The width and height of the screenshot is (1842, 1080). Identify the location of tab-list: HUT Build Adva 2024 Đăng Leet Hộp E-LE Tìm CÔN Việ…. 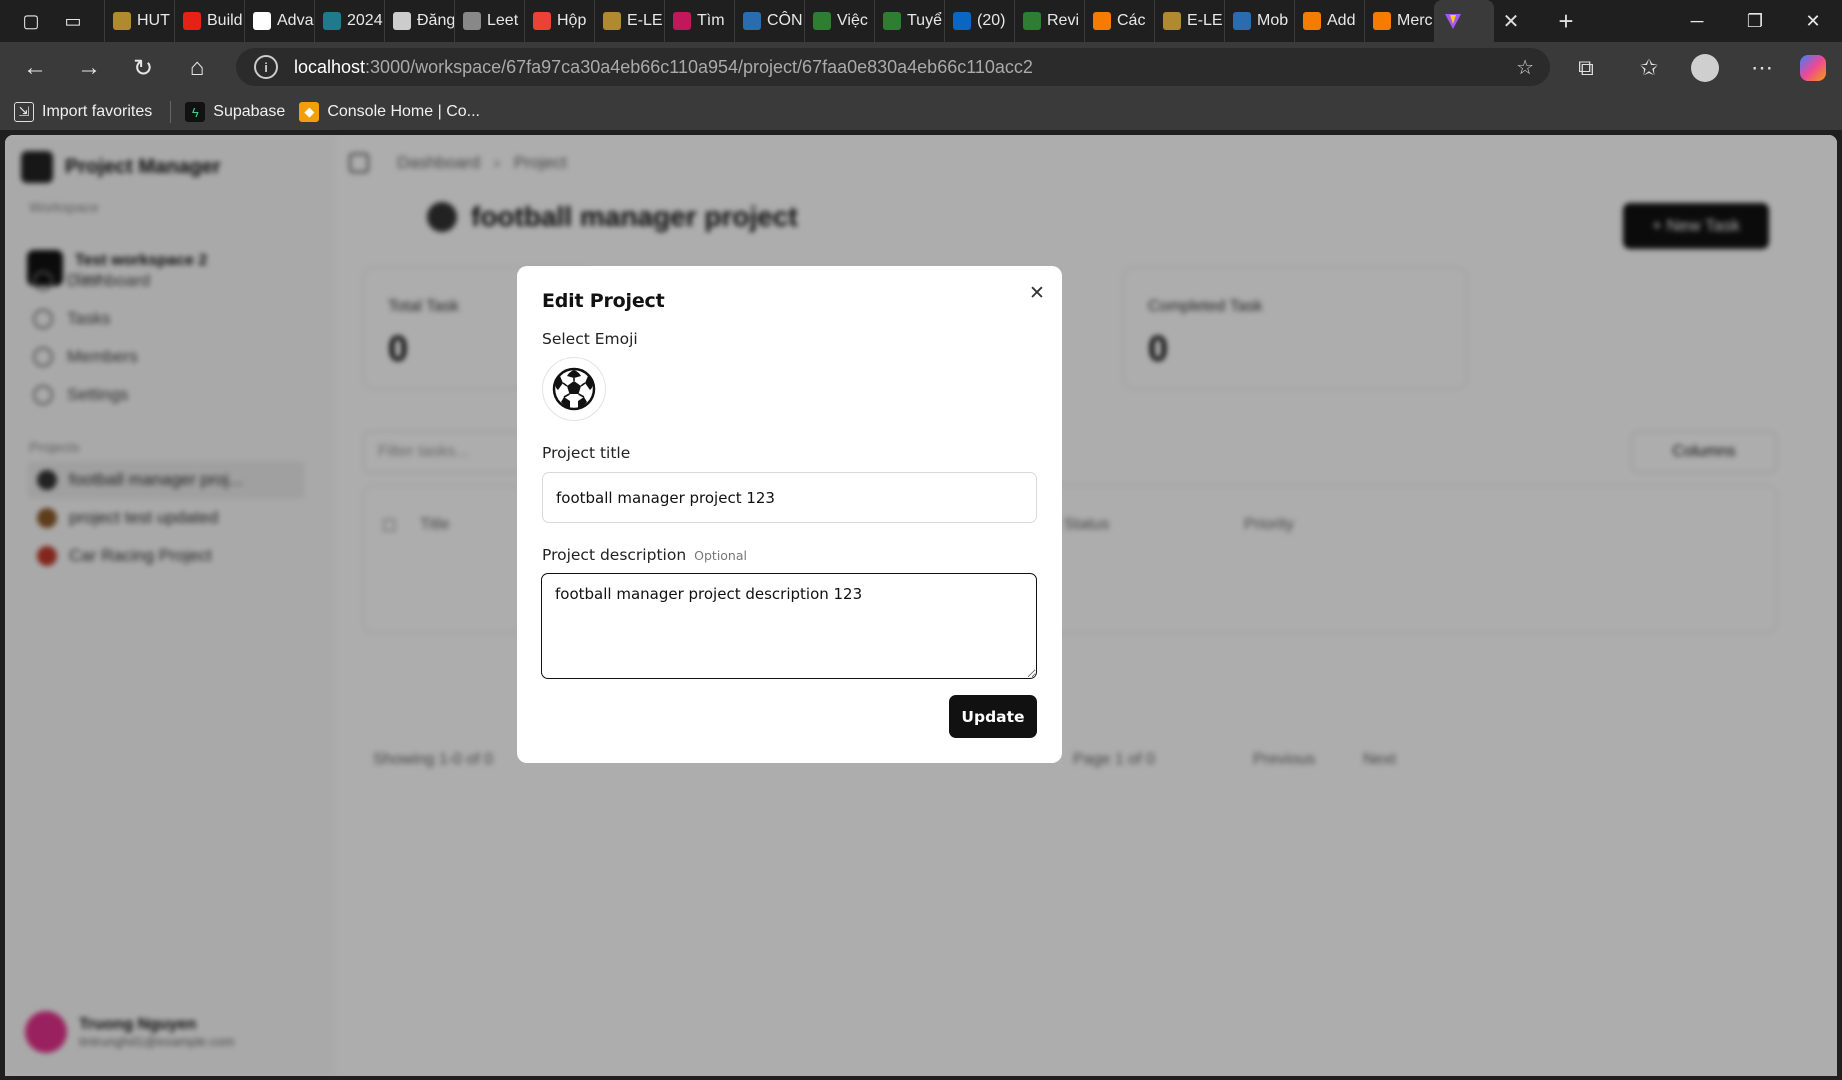
(769, 21).